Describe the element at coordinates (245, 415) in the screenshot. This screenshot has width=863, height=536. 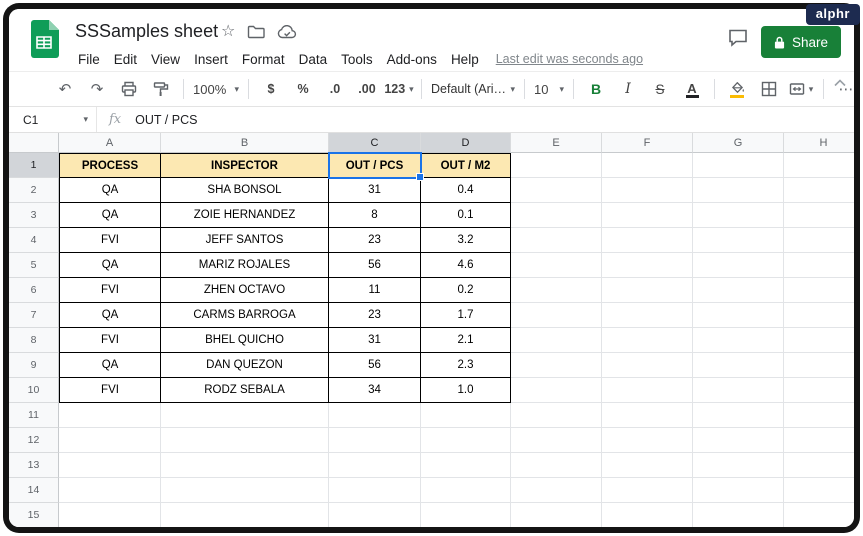
I see `cell-B11` at that location.